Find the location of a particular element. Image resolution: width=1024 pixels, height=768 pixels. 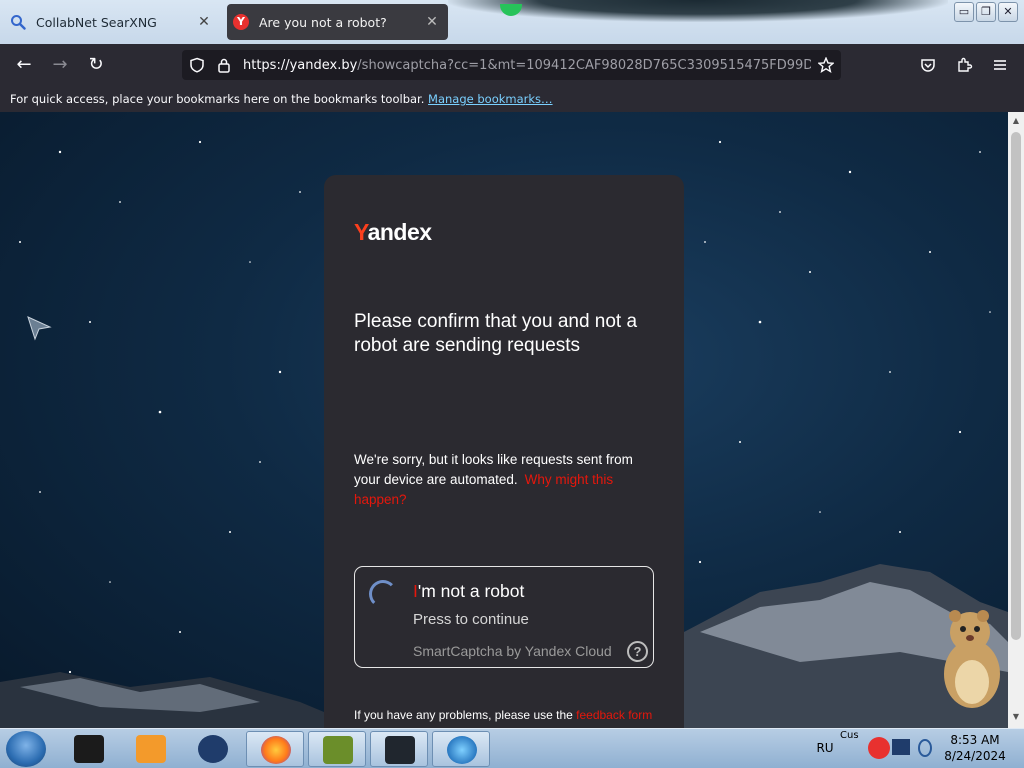

taskbar is located at coordinates (512, 748).